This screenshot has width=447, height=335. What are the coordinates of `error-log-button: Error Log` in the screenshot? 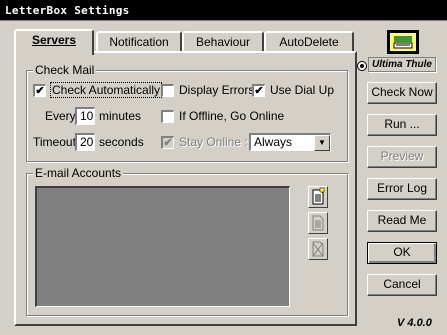 It's located at (402, 189).